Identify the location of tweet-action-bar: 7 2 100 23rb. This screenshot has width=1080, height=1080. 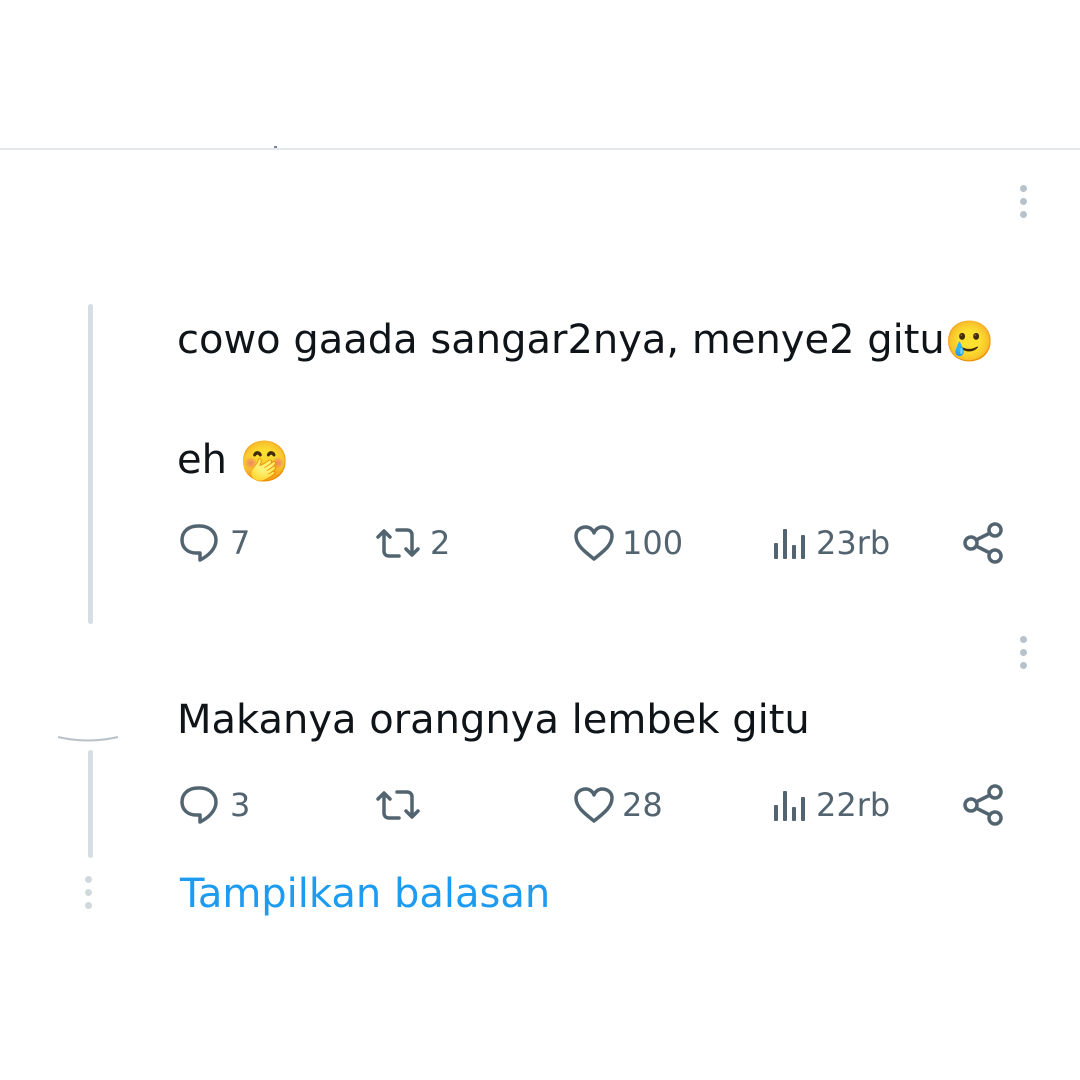
(593, 543).